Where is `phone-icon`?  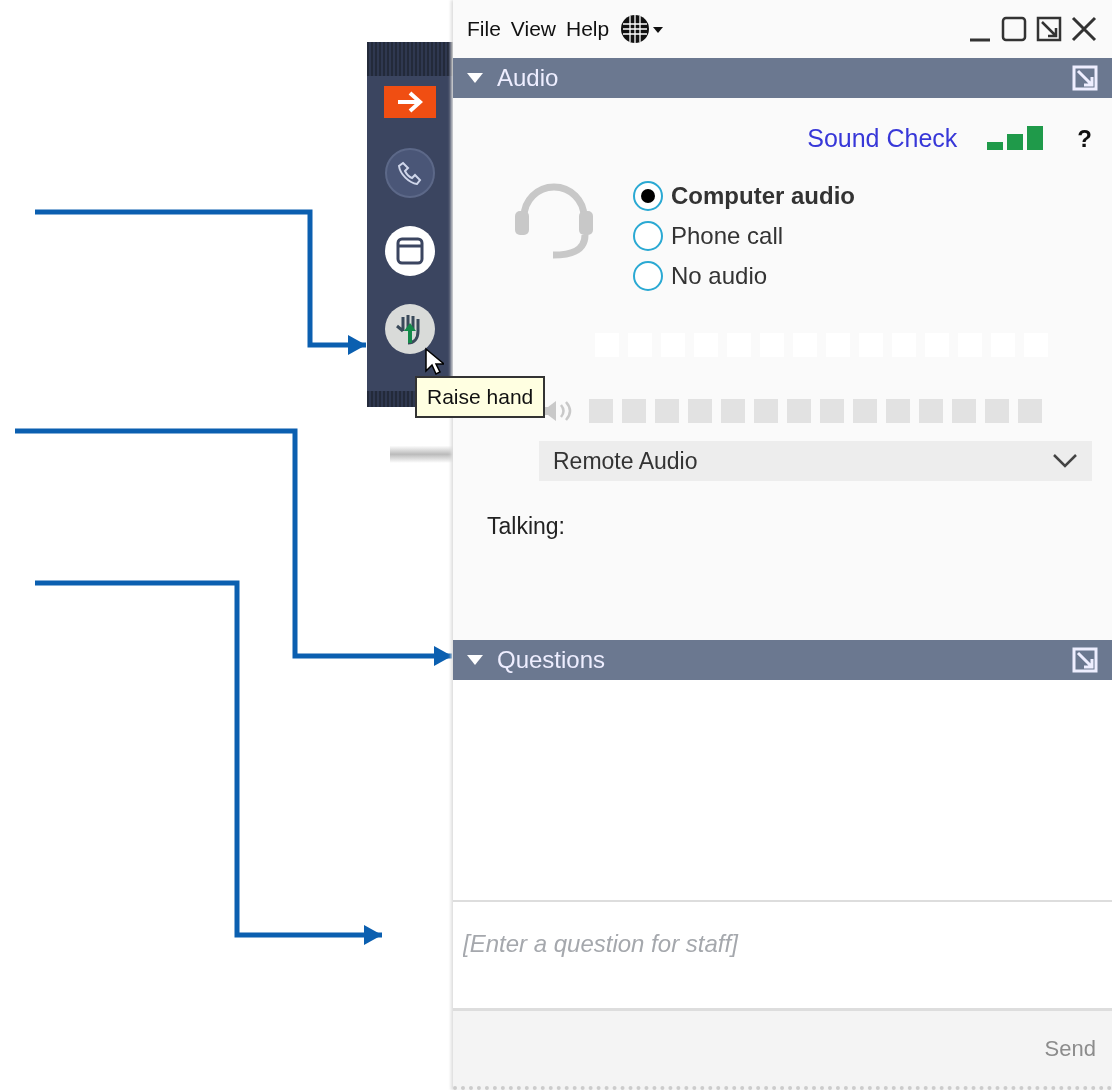 phone-icon is located at coordinates (410, 173).